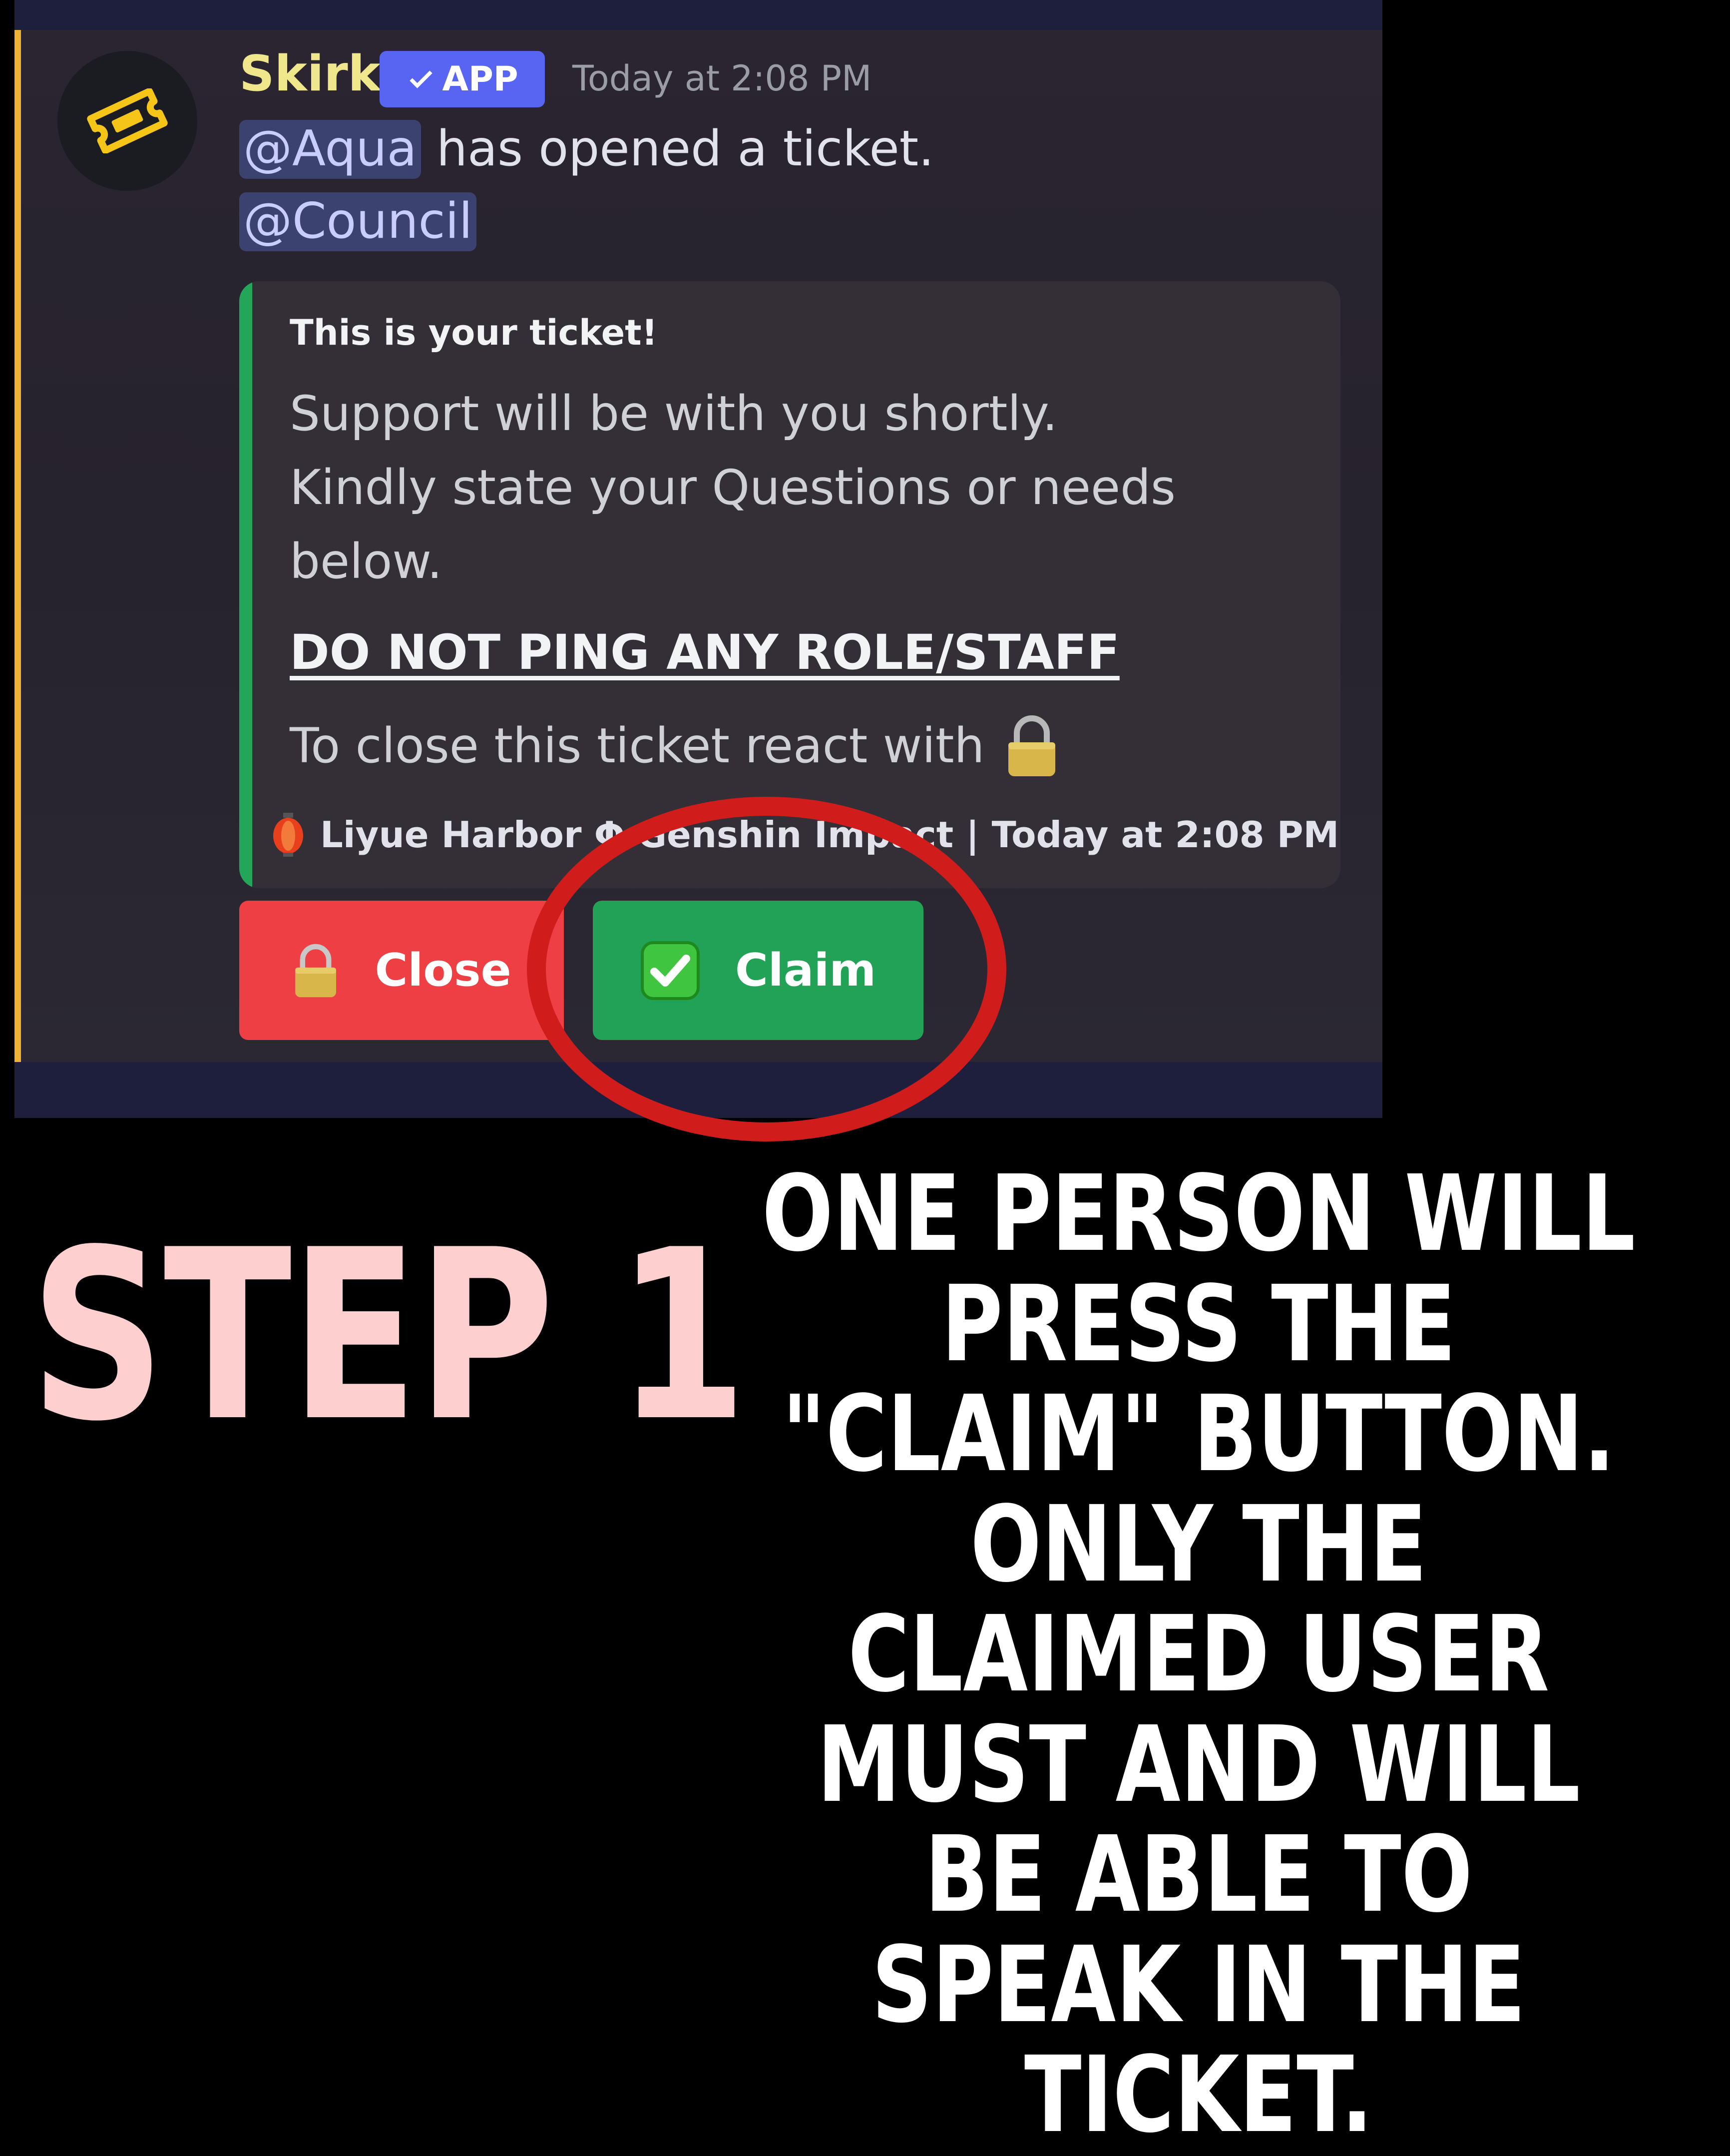 This screenshot has height=2156, width=1730. I want to click on avatar, so click(127, 121).